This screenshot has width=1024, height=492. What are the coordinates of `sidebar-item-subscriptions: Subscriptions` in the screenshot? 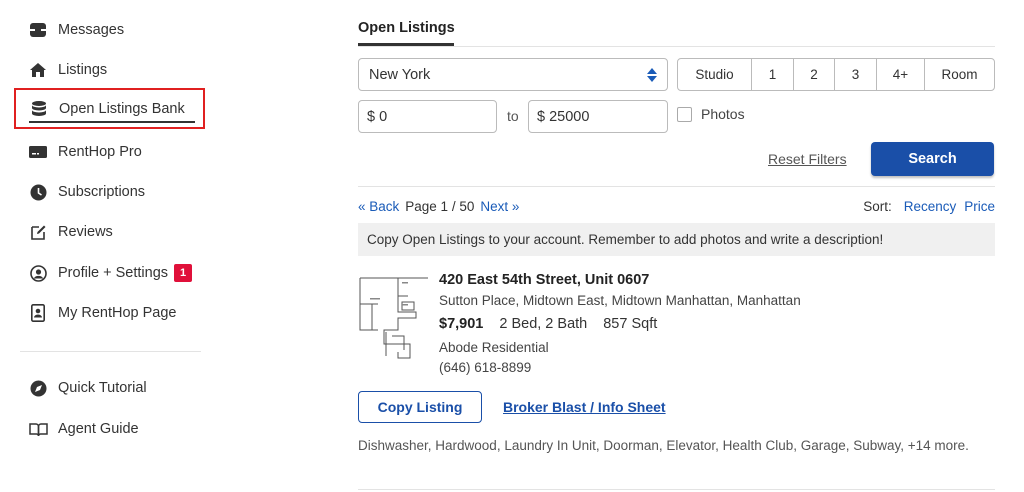 It's located at (86, 192).